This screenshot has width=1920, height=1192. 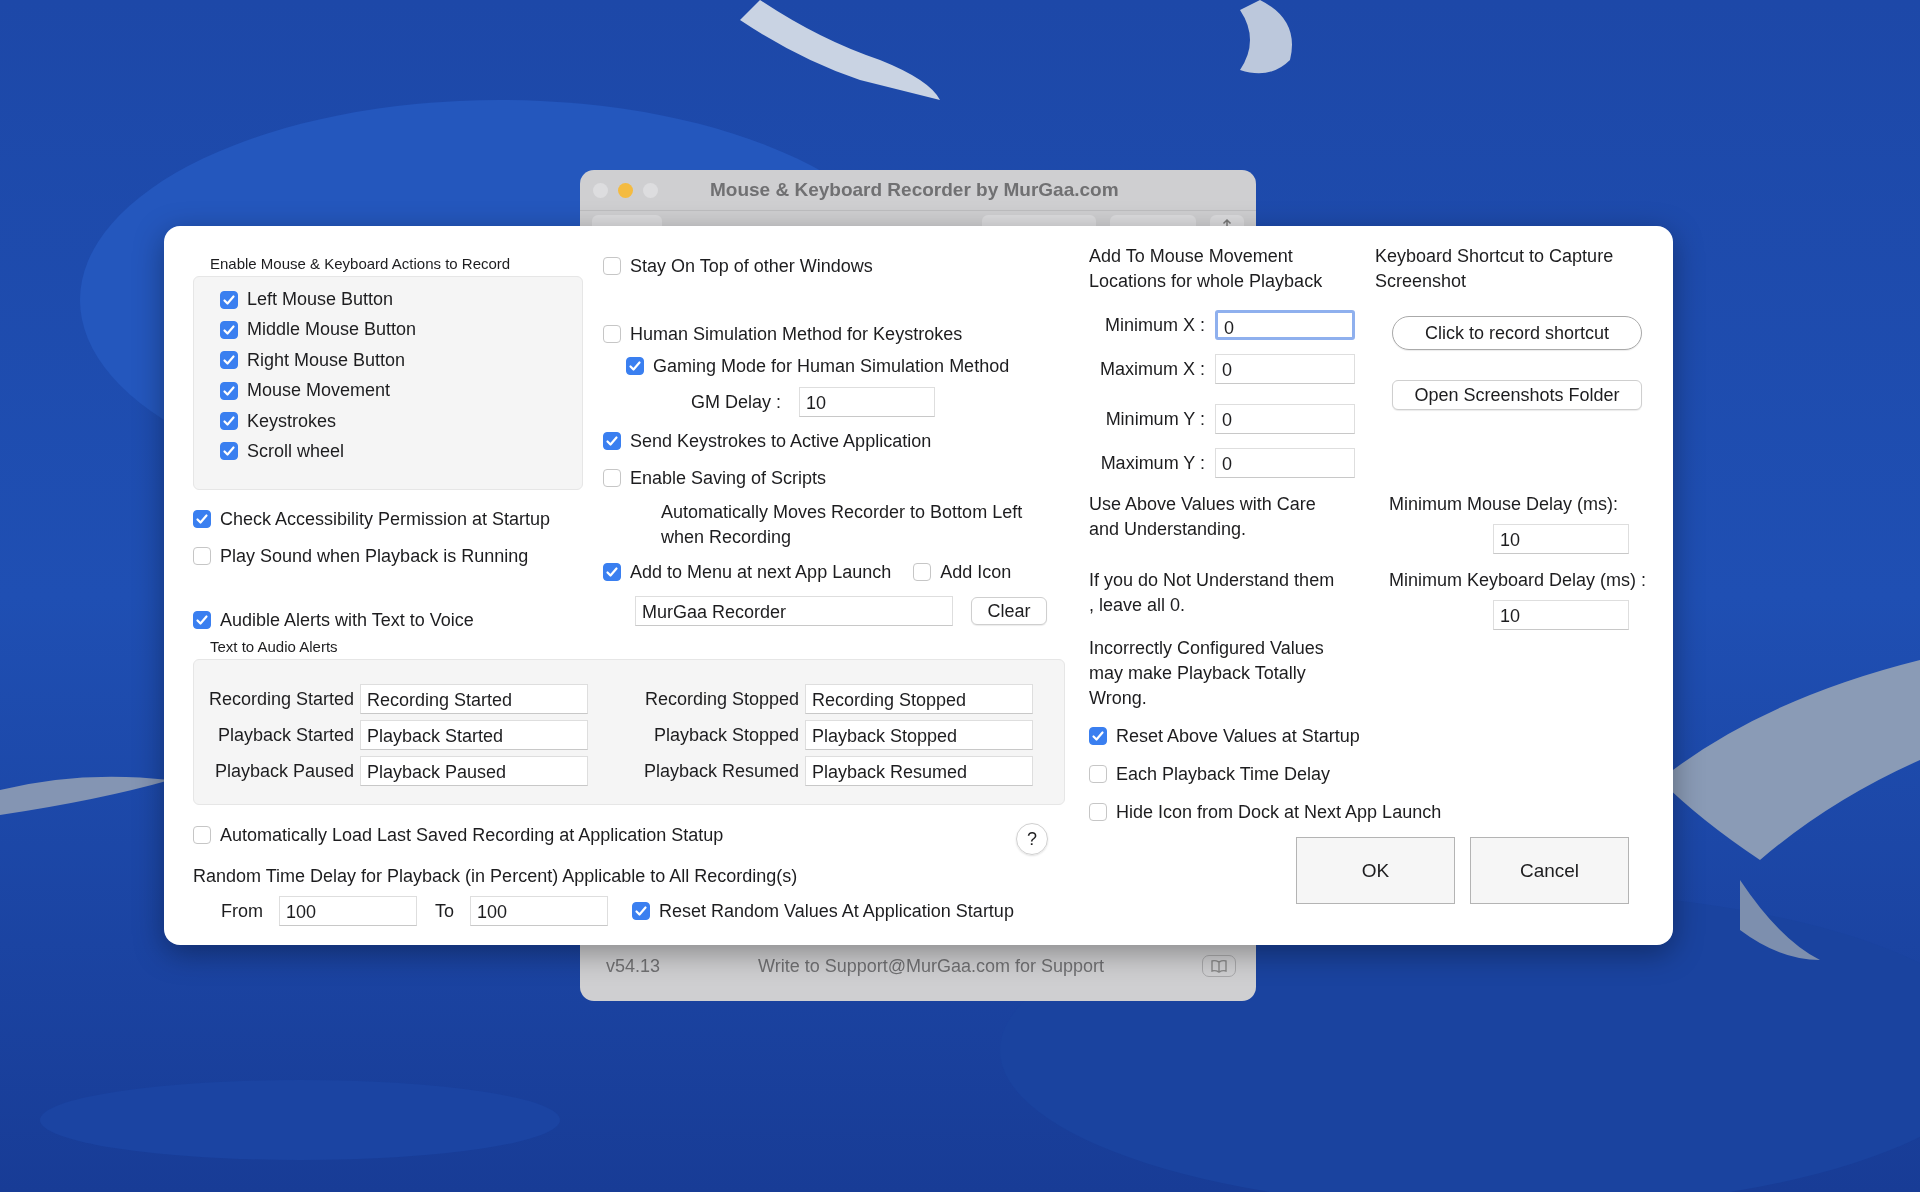 I want to click on section-title: Keyboard Shortcut to Capture Screenshot, so click(x=1495, y=269).